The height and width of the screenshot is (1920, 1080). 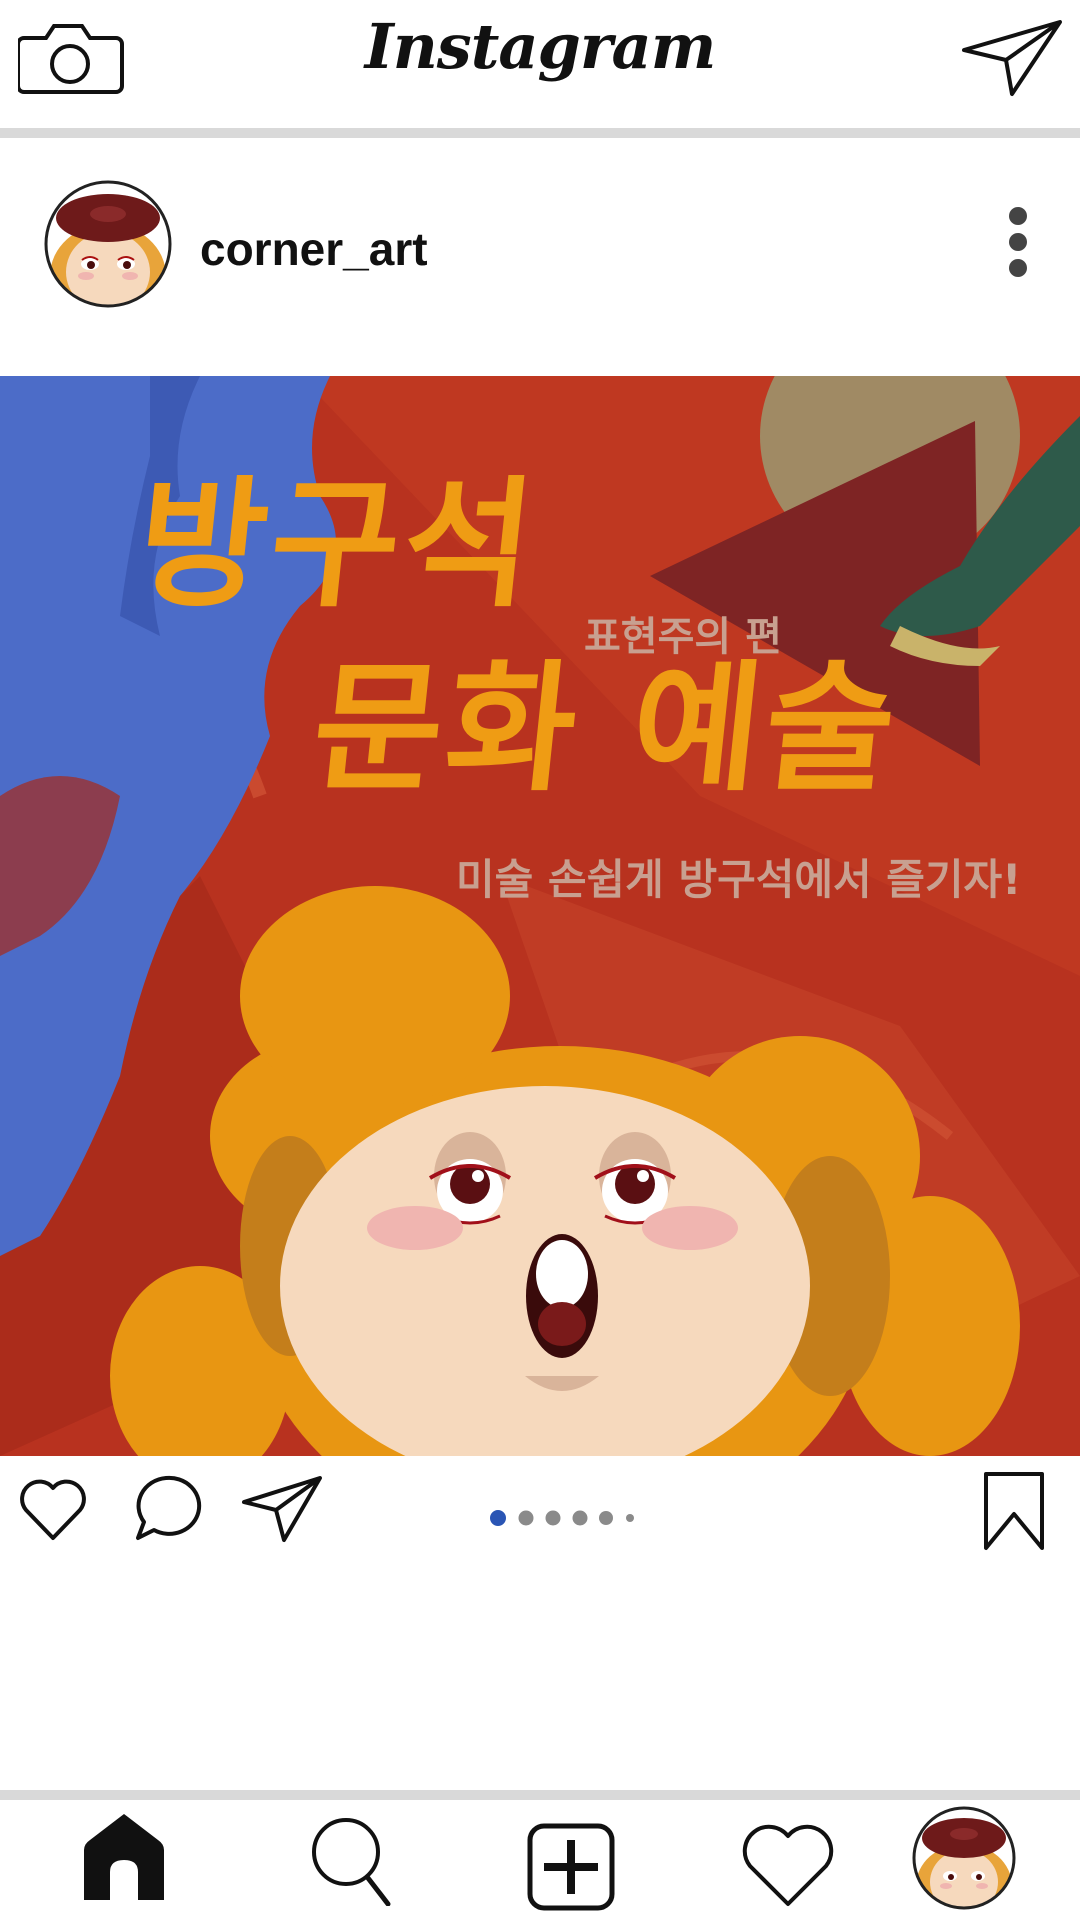 I want to click on share-icon, so click(x=282, y=1509).